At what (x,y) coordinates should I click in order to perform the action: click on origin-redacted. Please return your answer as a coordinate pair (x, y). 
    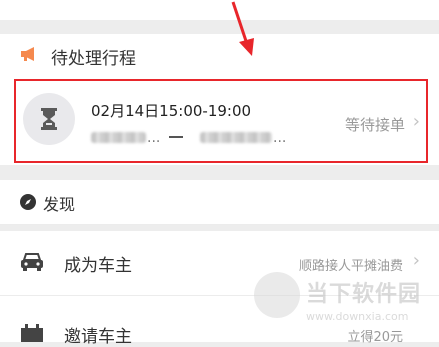
    Looking at the image, I should click on (118, 137).